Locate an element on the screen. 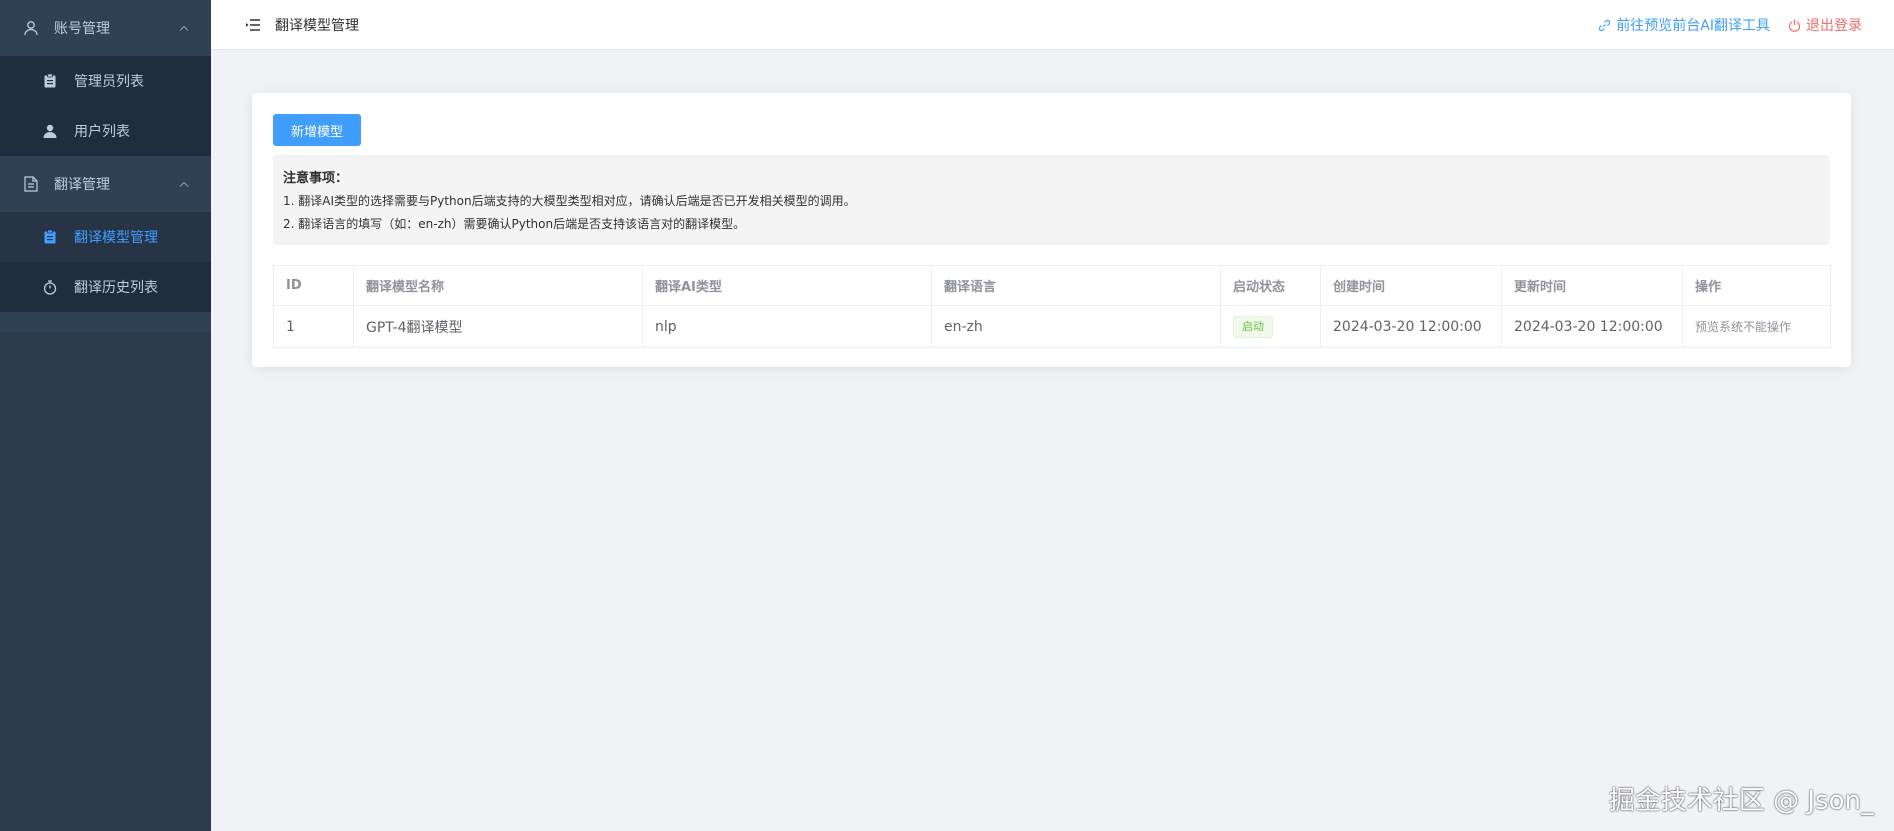  logout-label: 退出登录 is located at coordinates (1834, 26).